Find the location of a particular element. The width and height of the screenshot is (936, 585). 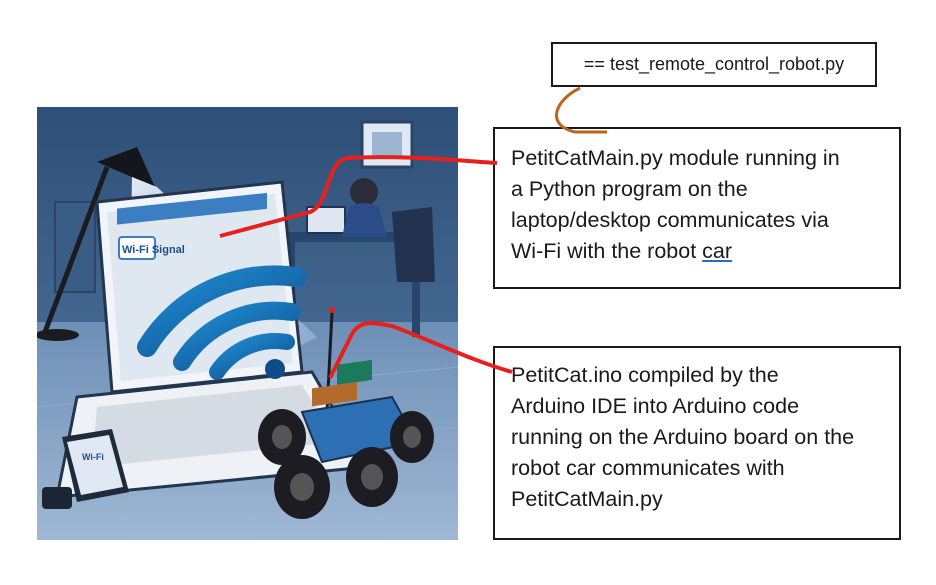

laptop-description-line: a Python program on the is located at coordinates (629, 189).